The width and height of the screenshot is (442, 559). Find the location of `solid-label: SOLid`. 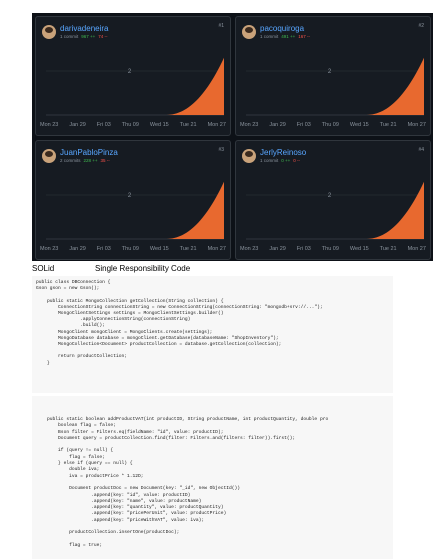

solid-label: SOLid is located at coordinates (43, 268).